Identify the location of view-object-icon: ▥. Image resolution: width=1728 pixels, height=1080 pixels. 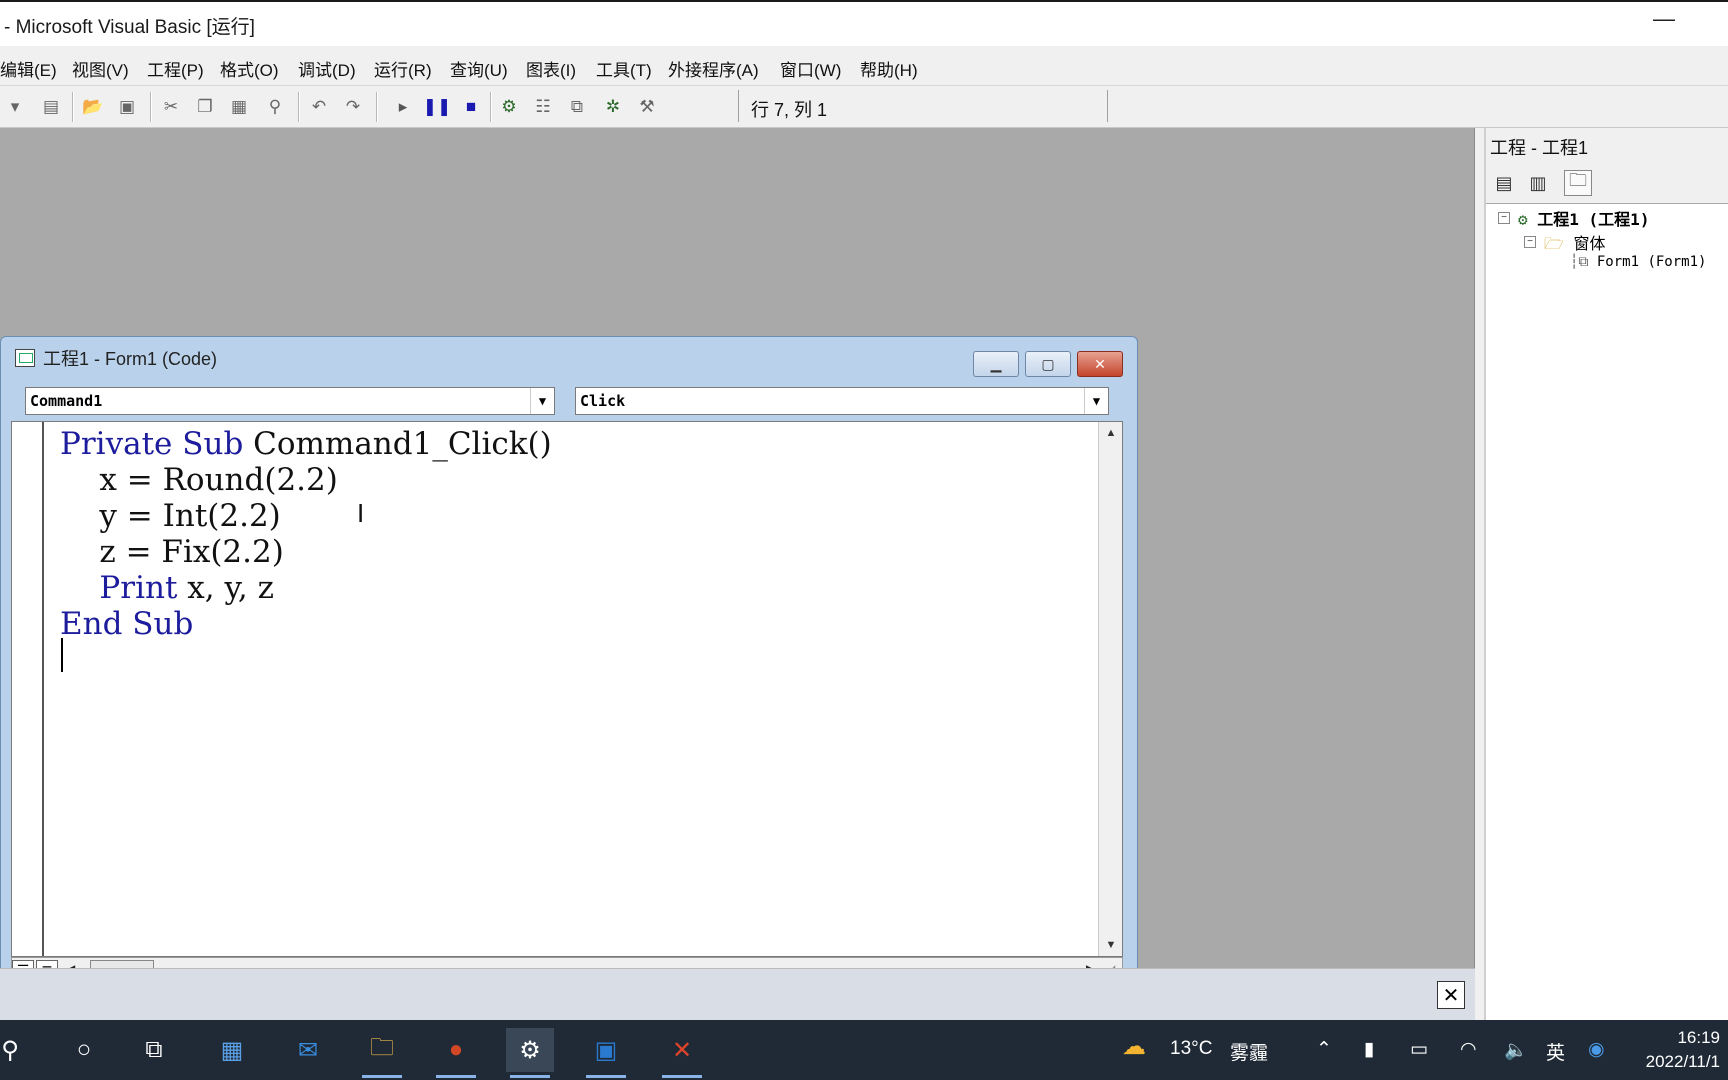
(1538, 183).